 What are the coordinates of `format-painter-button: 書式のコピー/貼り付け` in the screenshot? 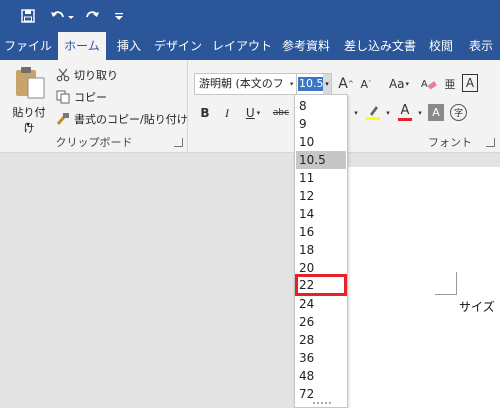 It's located at (122, 119).